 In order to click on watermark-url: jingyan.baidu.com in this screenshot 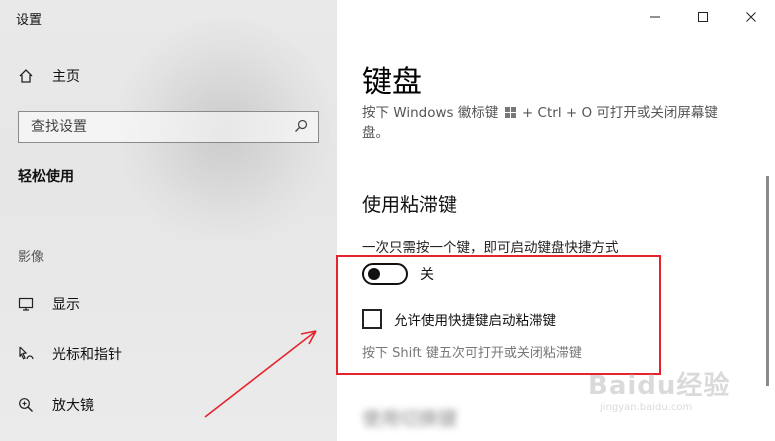, I will do `click(646, 407)`.